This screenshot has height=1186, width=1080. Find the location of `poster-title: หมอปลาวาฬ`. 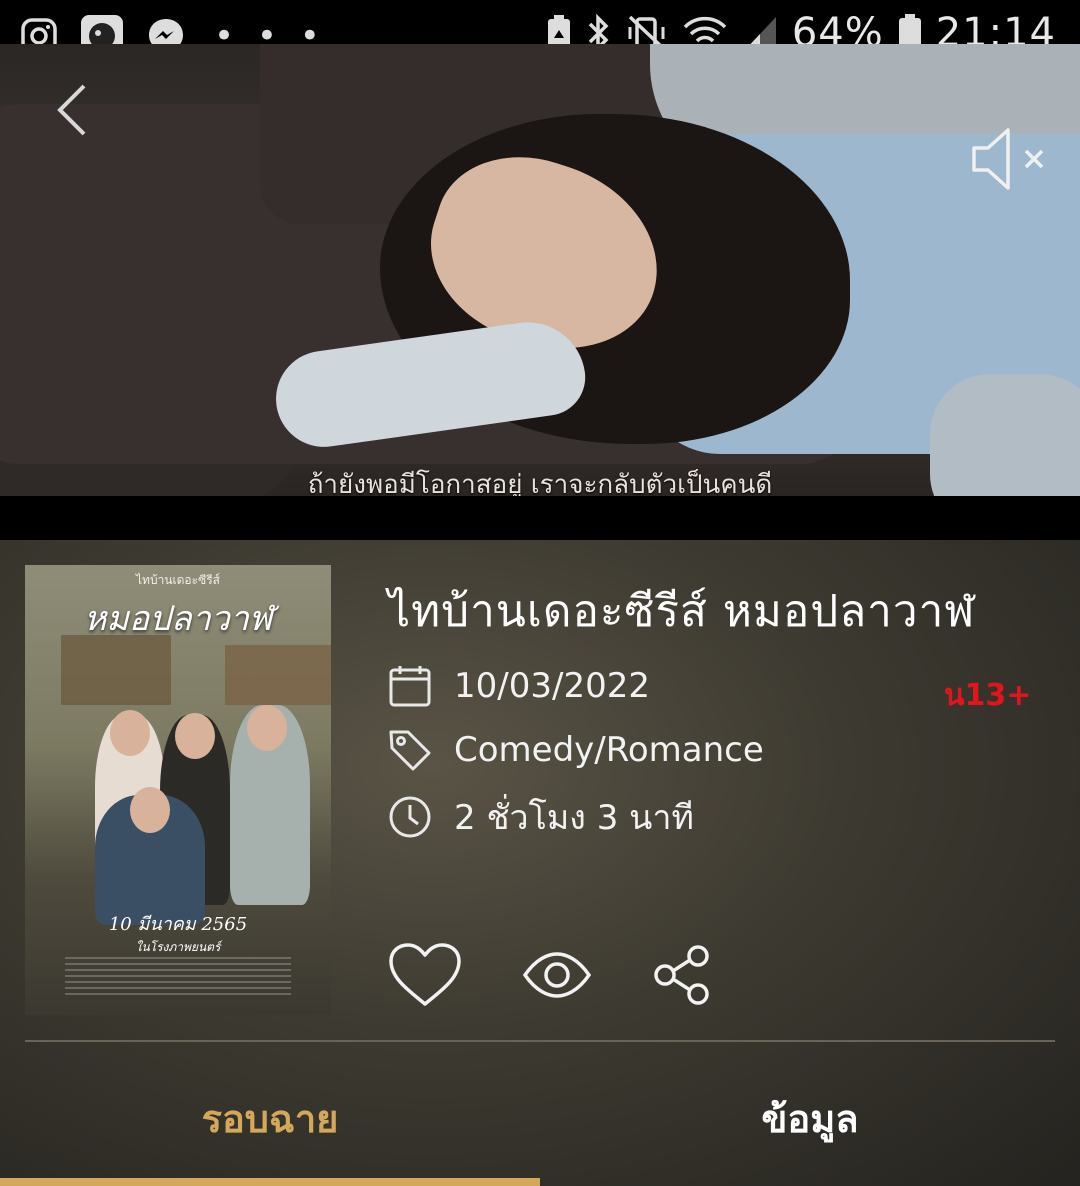

poster-title: หมอปลาวาฬ is located at coordinates (178, 619).